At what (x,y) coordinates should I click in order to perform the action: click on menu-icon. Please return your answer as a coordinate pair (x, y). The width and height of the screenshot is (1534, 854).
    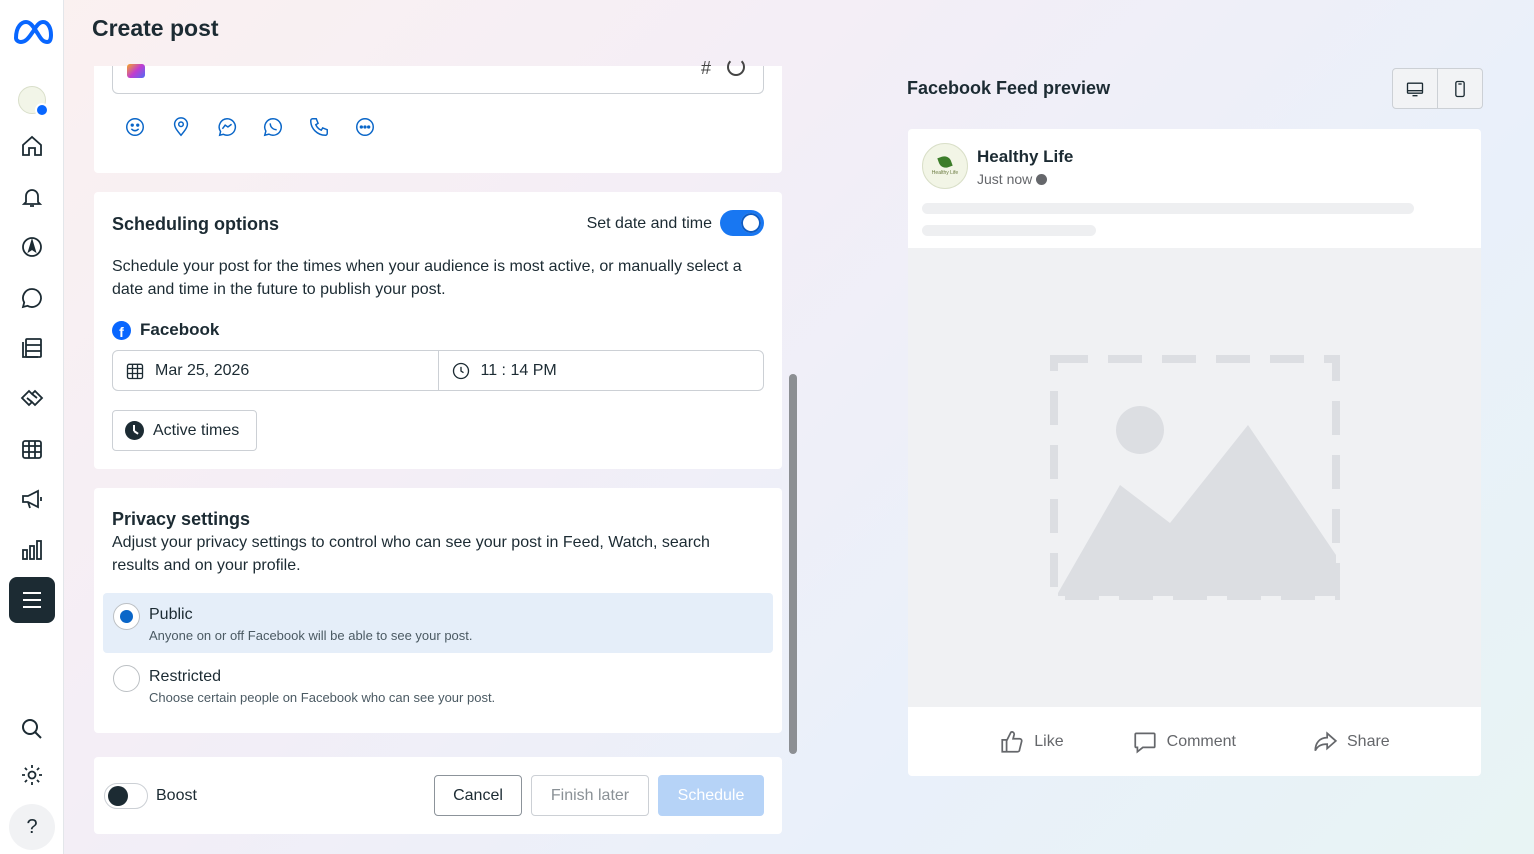
    Looking at the image, I should click on (32, 600).